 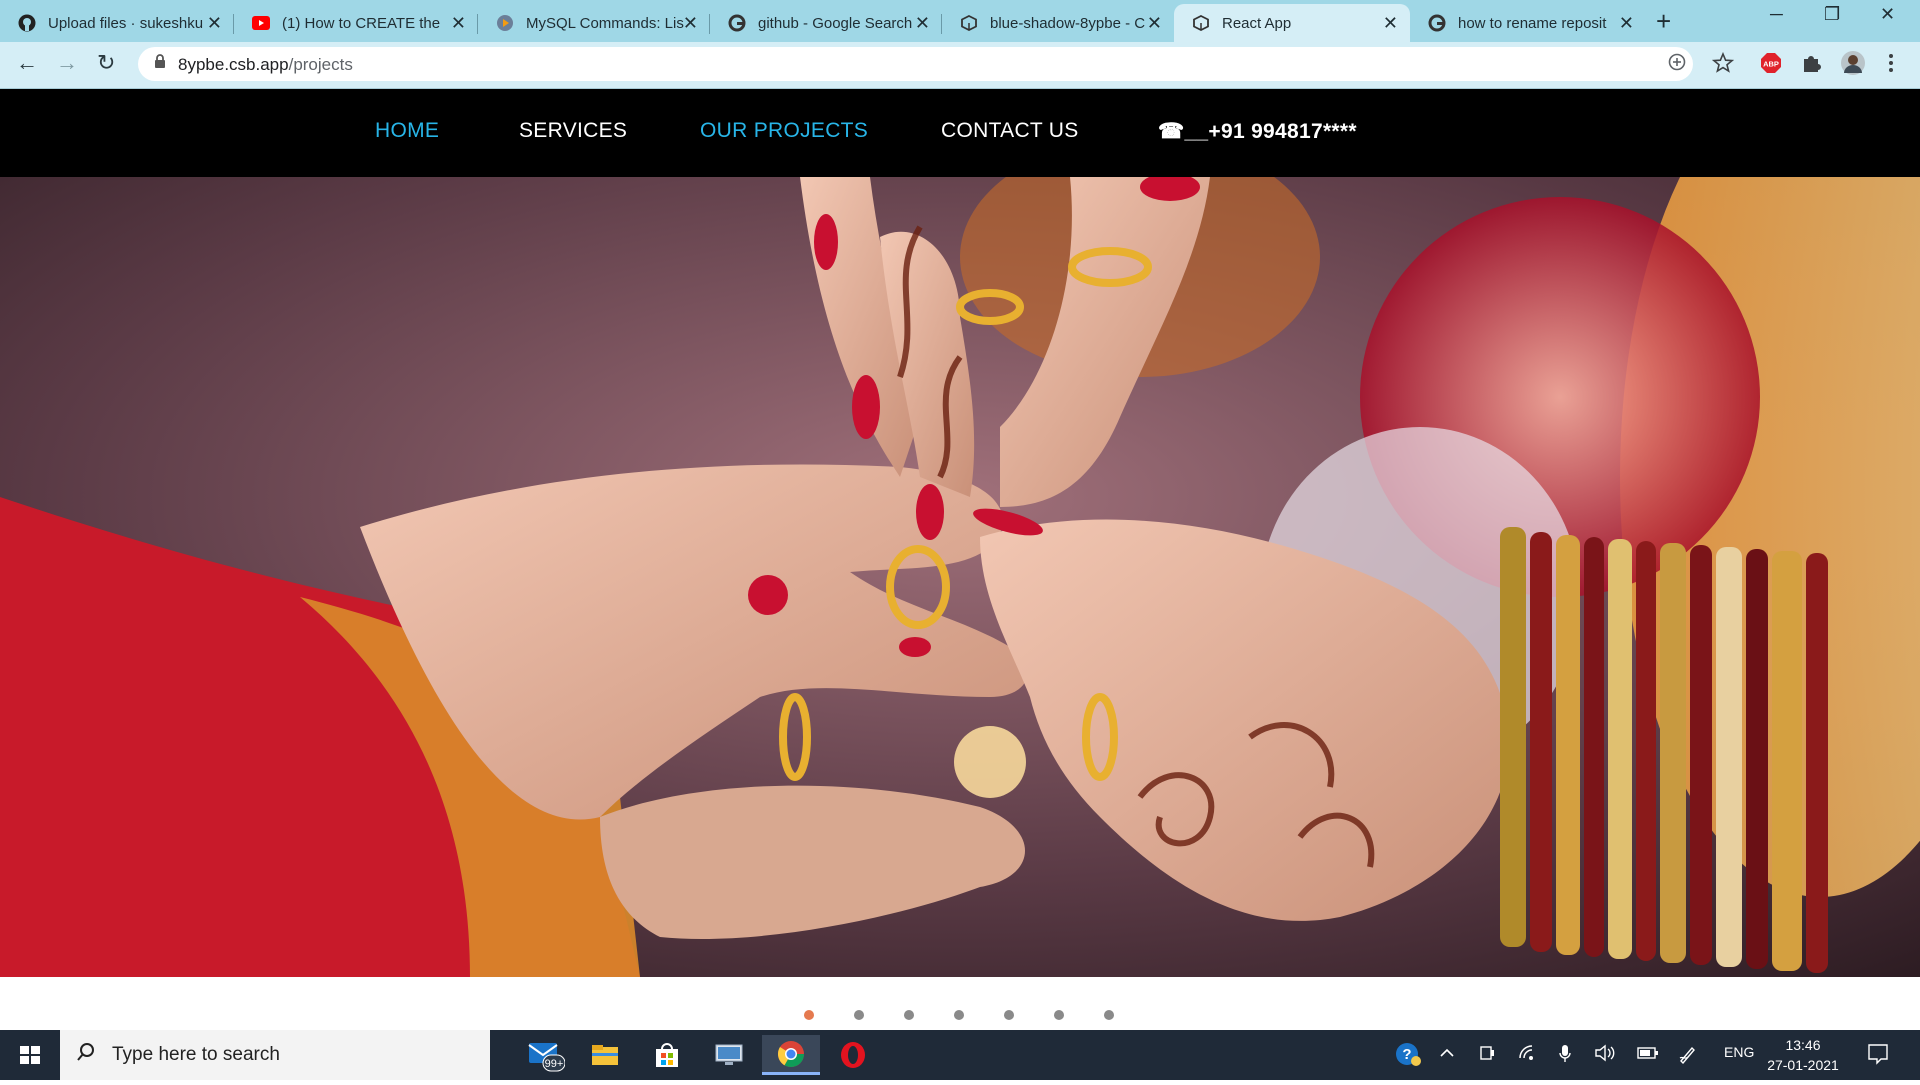 What do you see at coordinates (1068, 23) in the screenshot?
I see `tab-title: blue-shadow-8ypbe - C` at bounding box center [1068, 23].